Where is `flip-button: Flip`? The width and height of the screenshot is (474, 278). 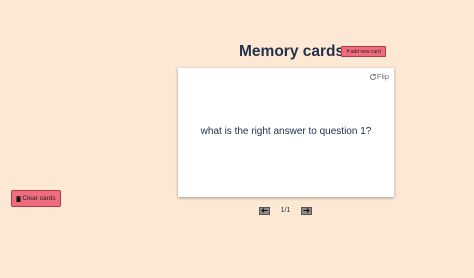 flip-button: Flip is located at coordinates (379, 76).